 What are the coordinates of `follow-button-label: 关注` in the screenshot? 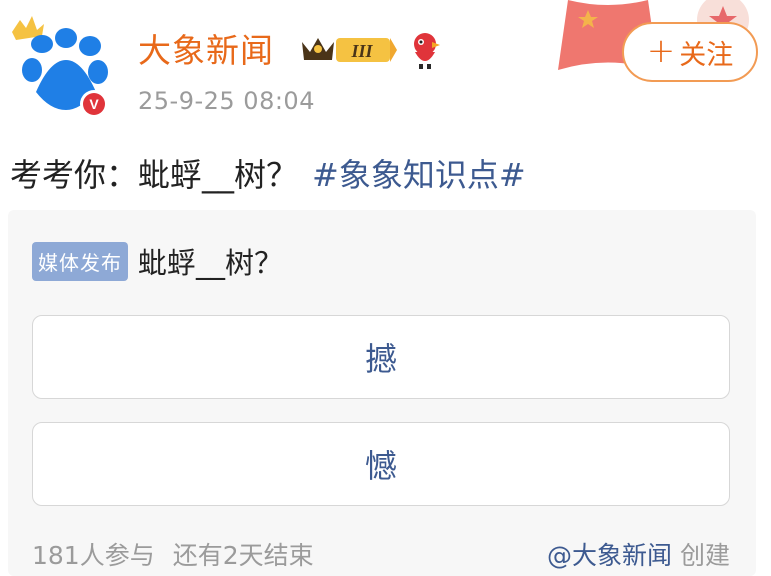 It's located at (706, 55).